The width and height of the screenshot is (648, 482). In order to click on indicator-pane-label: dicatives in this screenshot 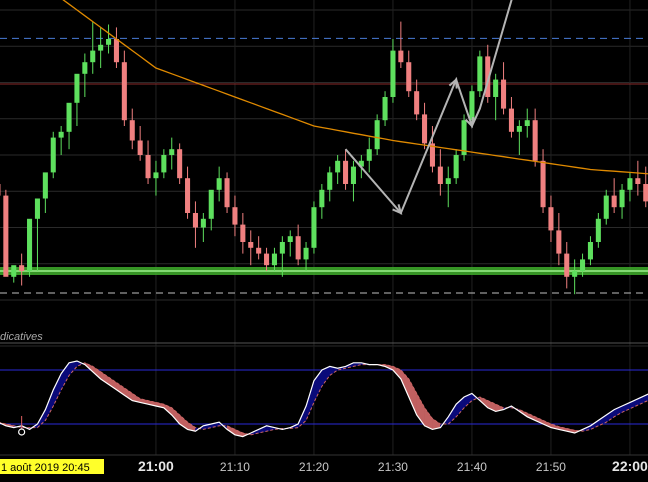, I will do `click(21, 337)`.